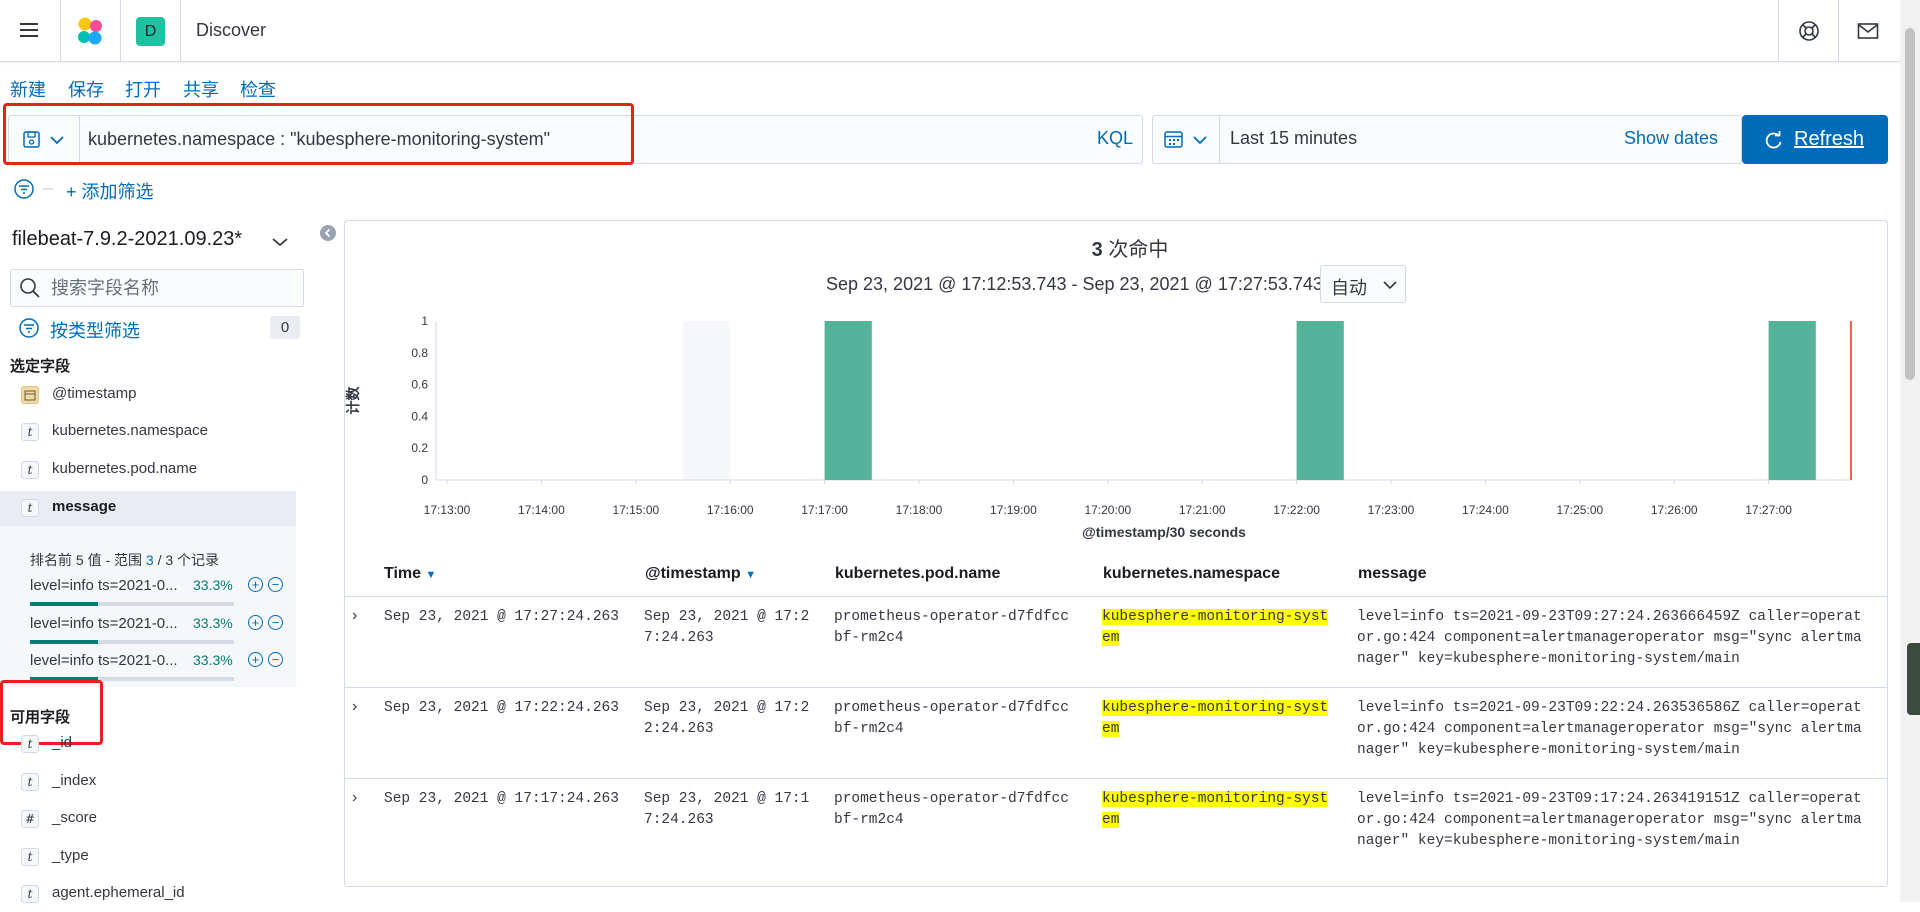 This screenshot has width=1920, height=912. I want to click on menu-save: 保存, so click(86, 89).